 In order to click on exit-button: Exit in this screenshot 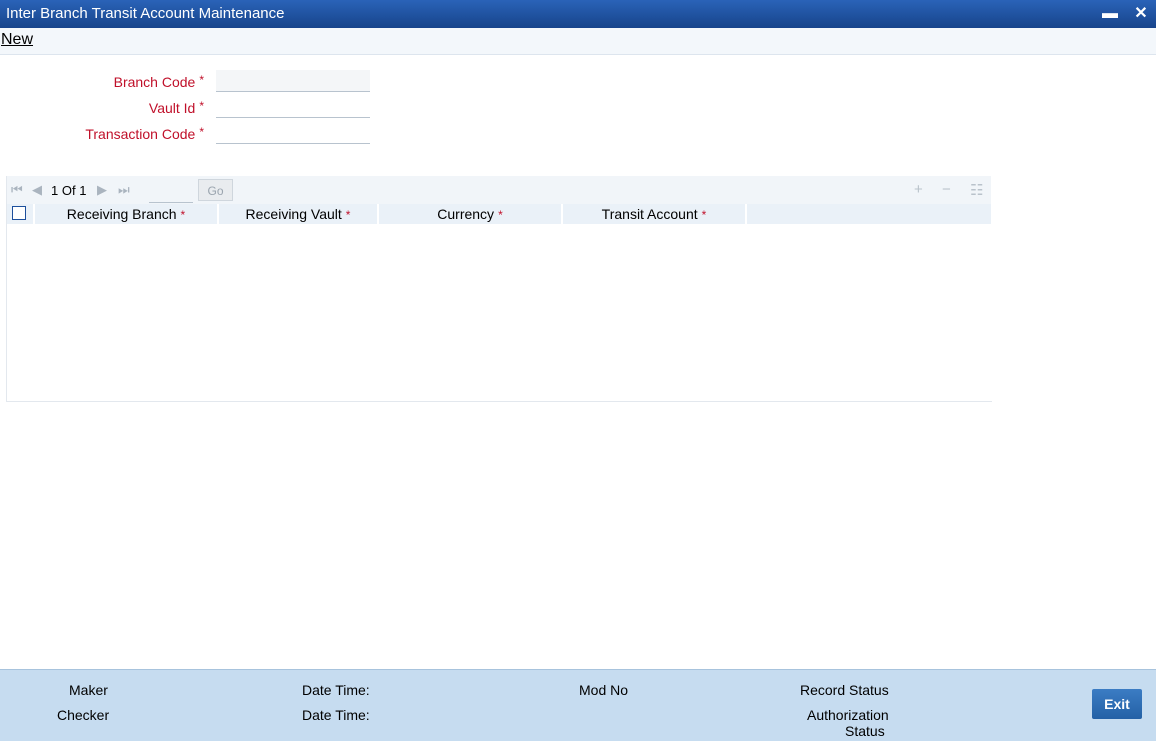, I will do `click(1117, 704)`.